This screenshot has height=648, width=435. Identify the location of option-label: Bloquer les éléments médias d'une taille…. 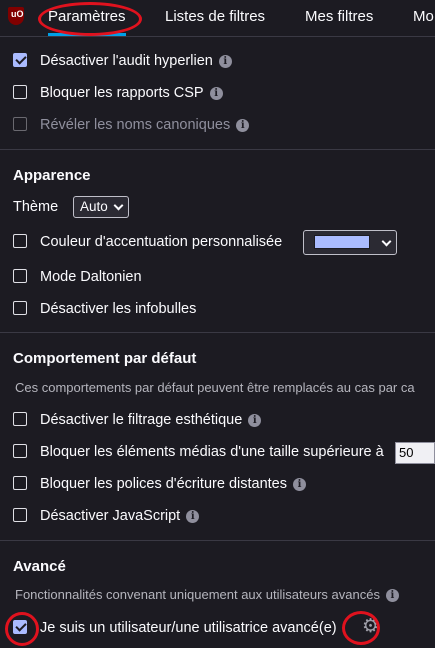
(212, 452).